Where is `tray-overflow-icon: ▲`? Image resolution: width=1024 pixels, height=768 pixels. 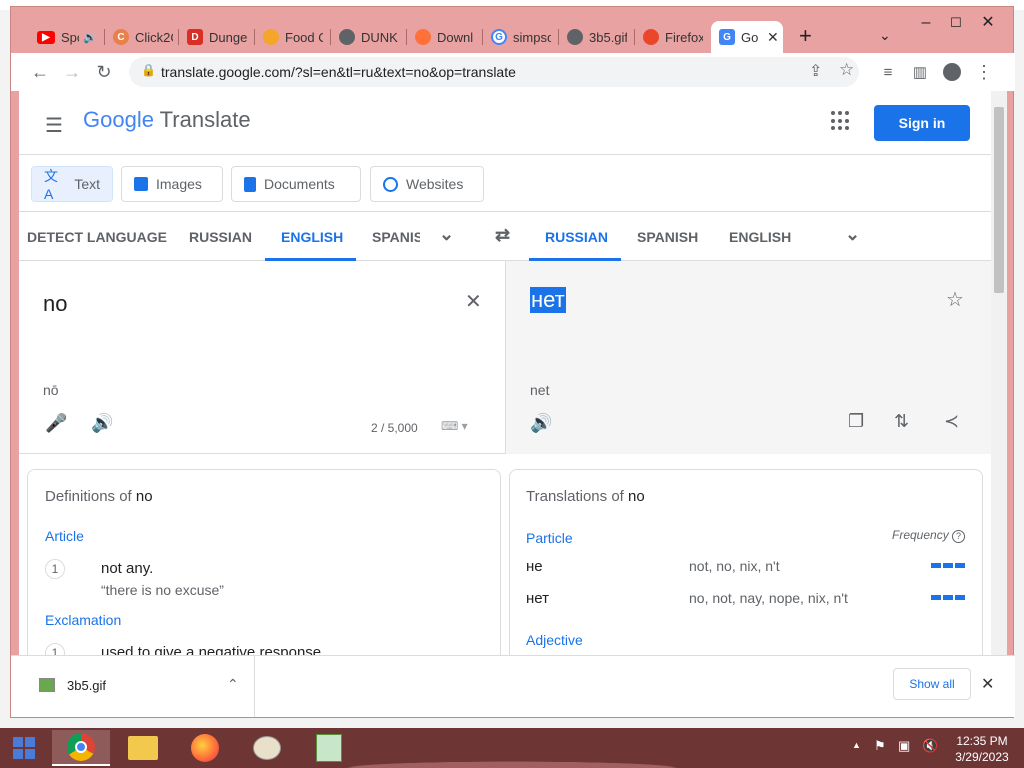 tray-overflow-icon: ▲ is located at coordinates (856, 745).